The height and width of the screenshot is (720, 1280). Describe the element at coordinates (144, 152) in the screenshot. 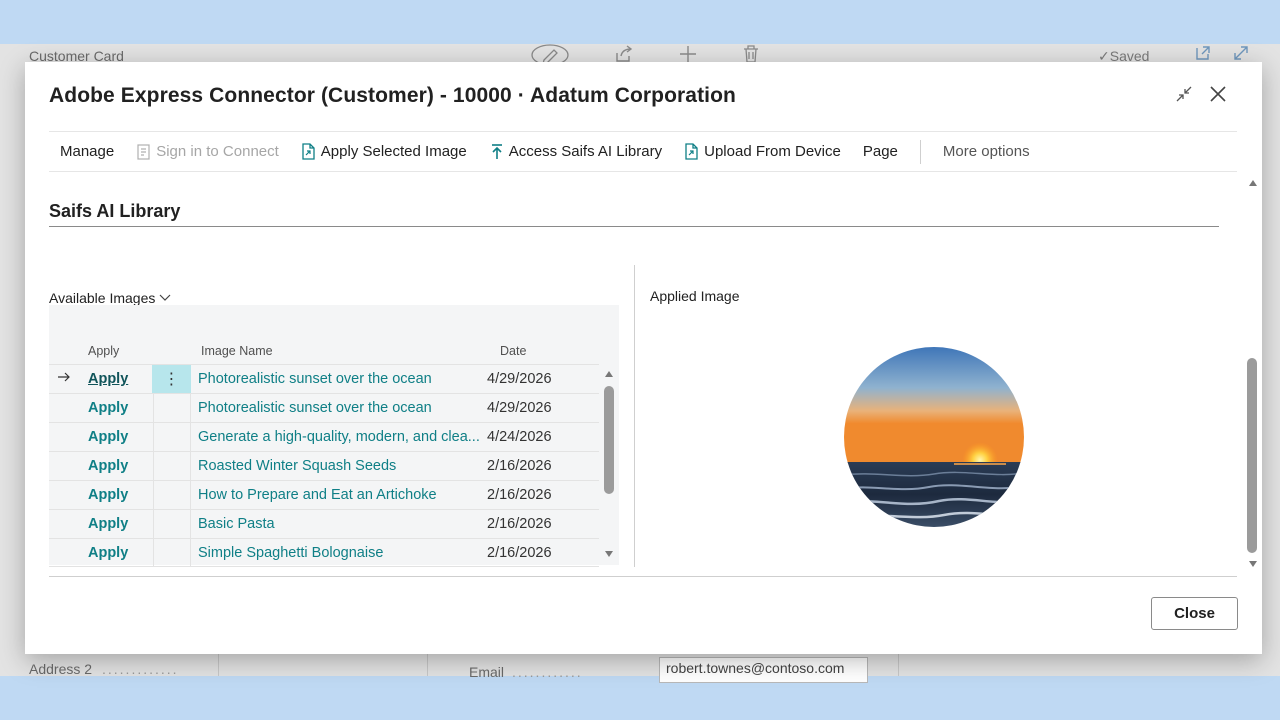

I see `sign-in-icon` at that location.